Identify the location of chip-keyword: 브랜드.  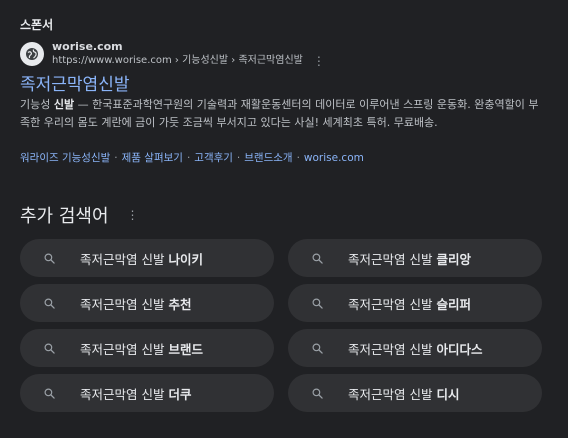
(185, 349).